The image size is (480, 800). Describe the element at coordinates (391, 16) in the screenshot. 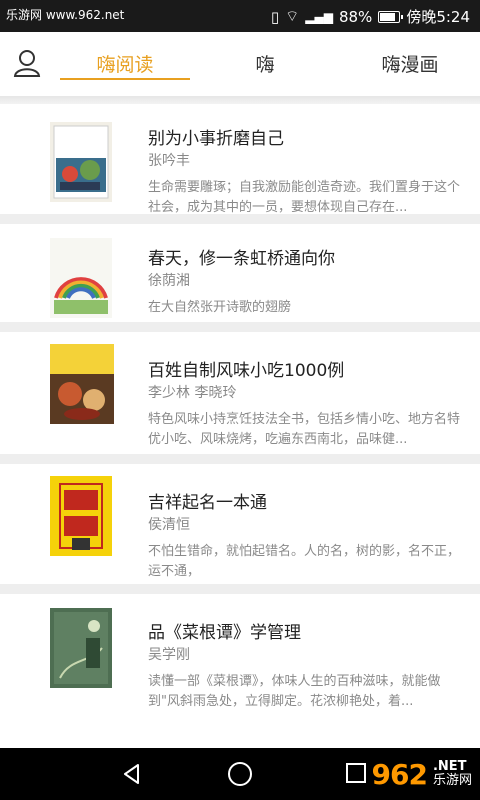

I see `battery-icon` at that location.